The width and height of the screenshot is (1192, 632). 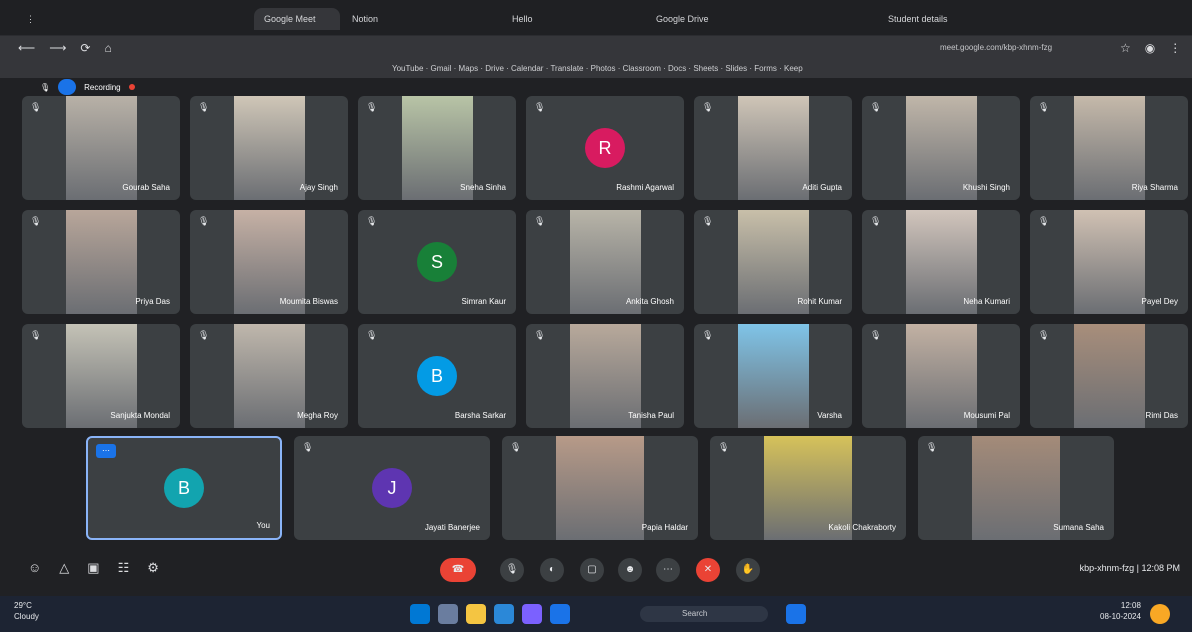 I want to click on bookmark-forms: Forms, so click(x=765, y=68).